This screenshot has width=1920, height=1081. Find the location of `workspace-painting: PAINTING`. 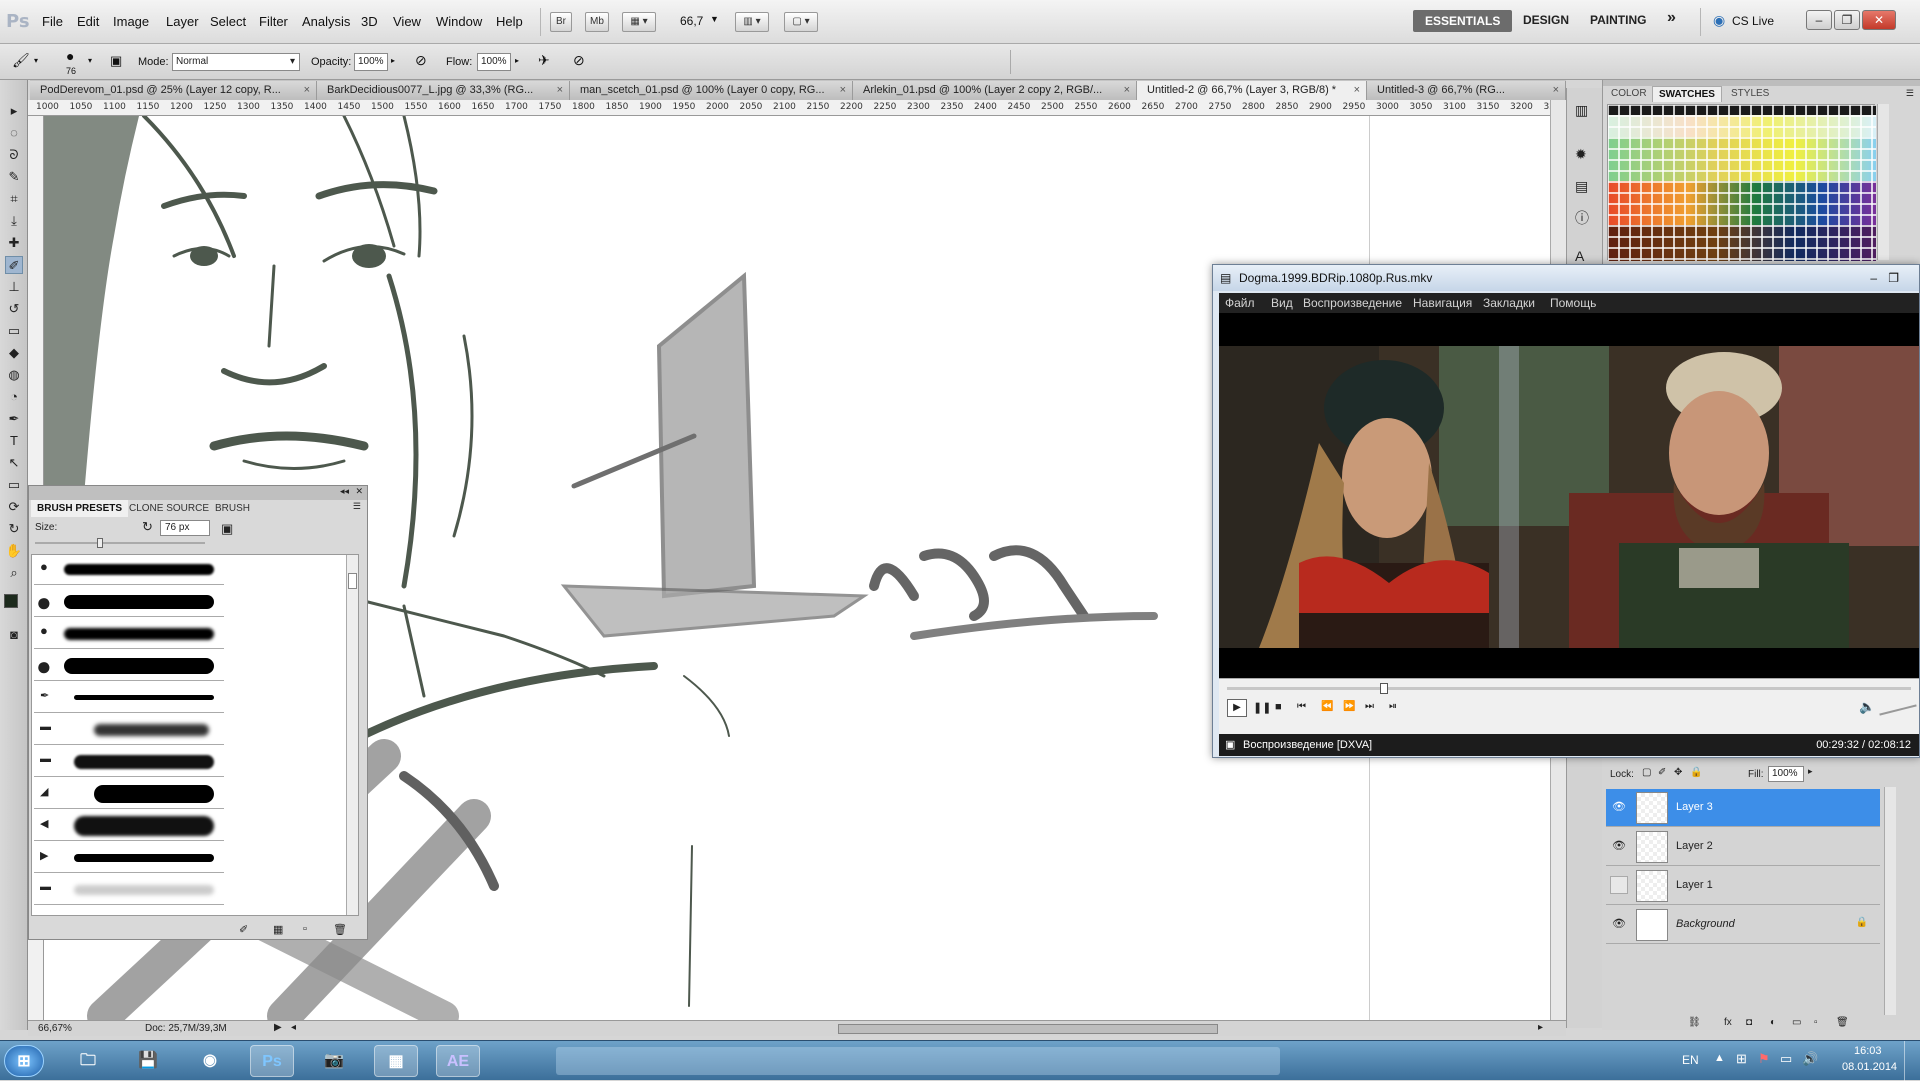

workspace-painting: PAINTING is located at coordinates (1618, 20).